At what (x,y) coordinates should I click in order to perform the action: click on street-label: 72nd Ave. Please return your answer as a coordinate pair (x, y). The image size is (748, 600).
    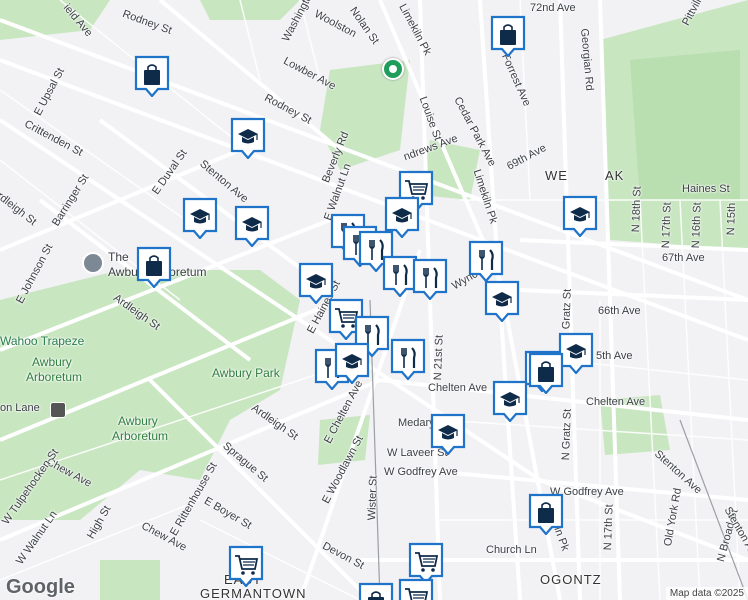
    Looking at the image, I should click on (553, 8).